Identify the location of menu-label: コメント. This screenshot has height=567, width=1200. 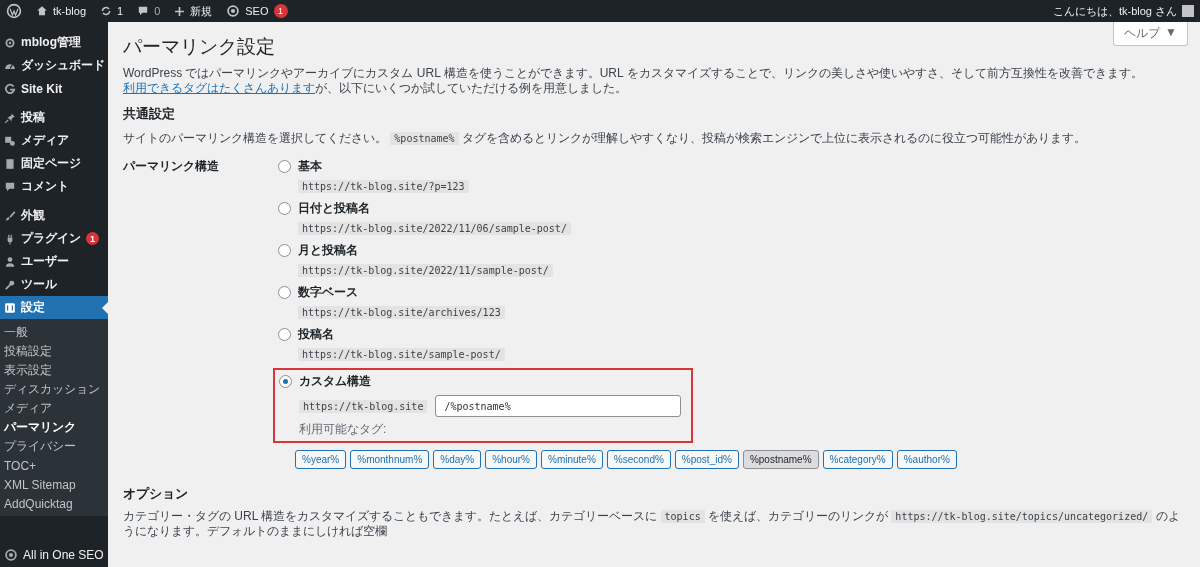
(45, 186).